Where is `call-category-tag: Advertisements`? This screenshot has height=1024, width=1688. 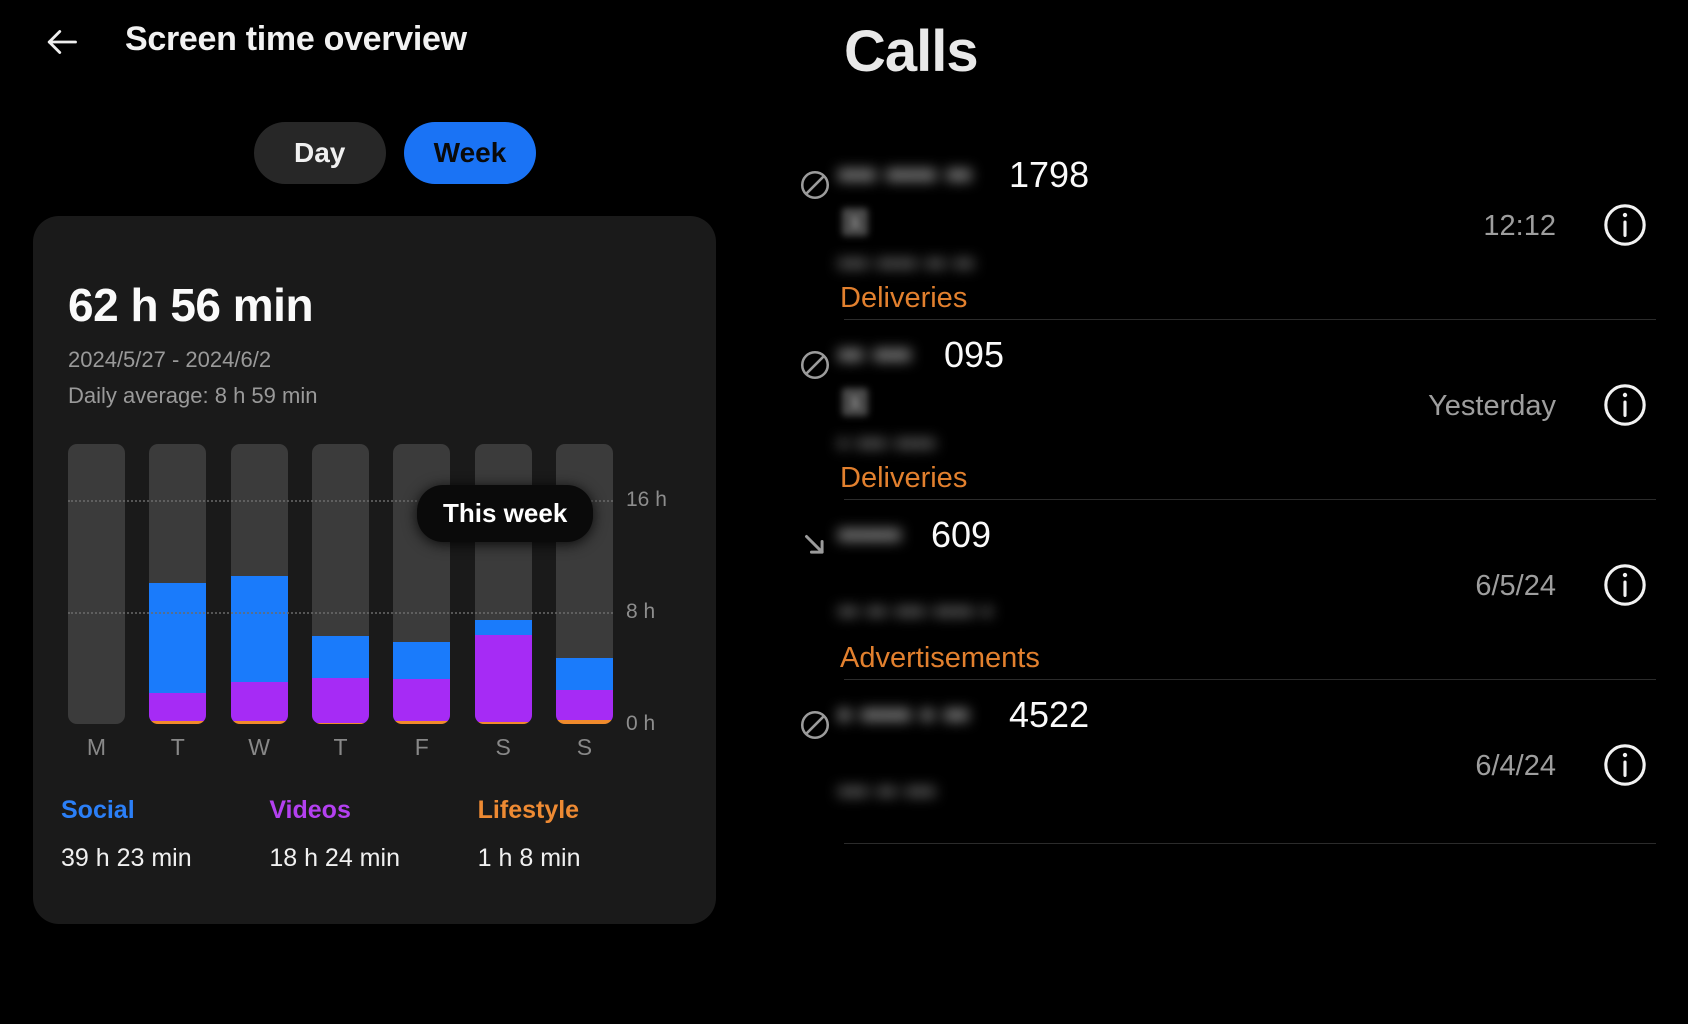
call-category-tag: Advertisements is located at coordinates (940, 658).